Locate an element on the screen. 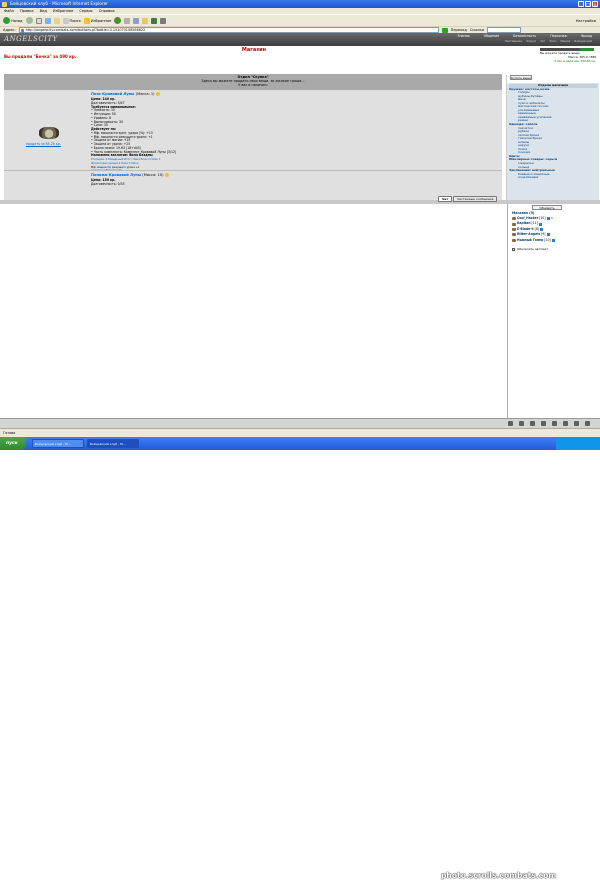 The image size is (600, 880). clear-icon is located at coordinates (532, 423).